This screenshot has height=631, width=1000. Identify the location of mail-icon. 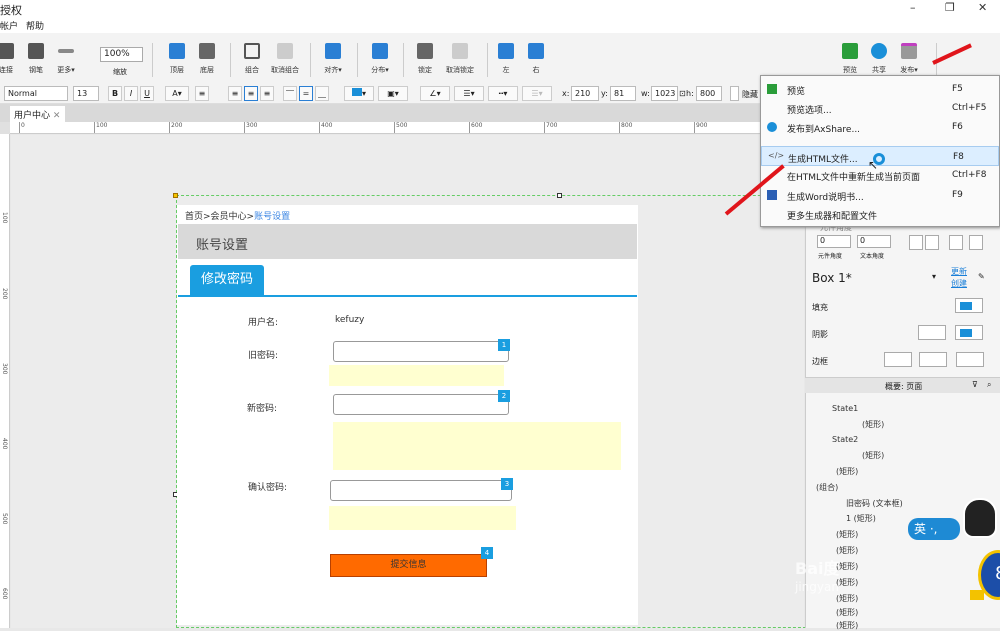
(977, 595).